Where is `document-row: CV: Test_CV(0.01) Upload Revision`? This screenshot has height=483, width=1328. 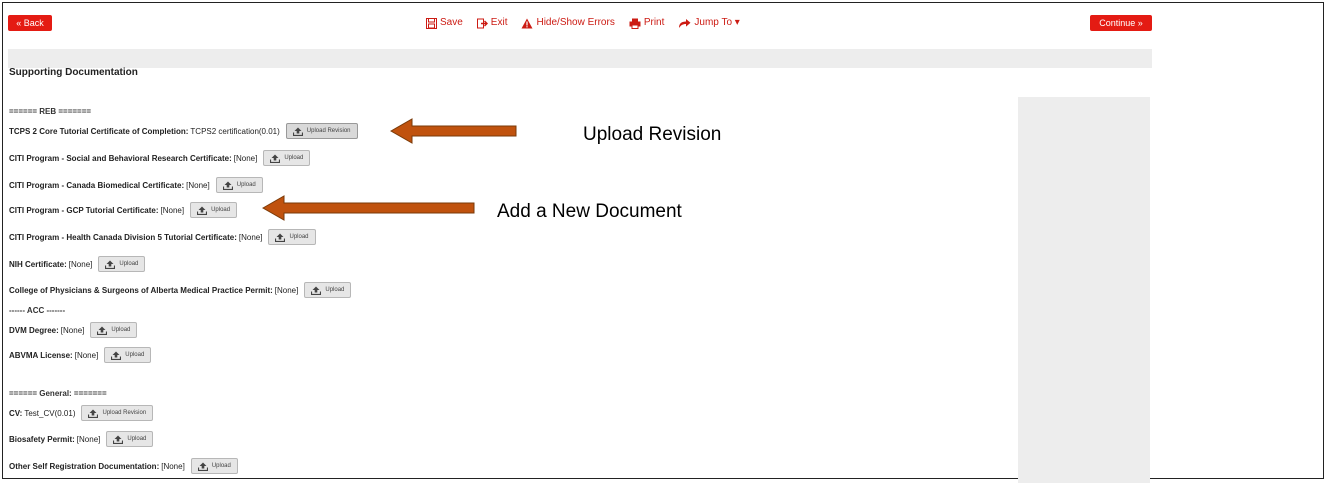 document-row: CV: Test_CV(0.01) Upload Revision is located at coordinates (81, 413).